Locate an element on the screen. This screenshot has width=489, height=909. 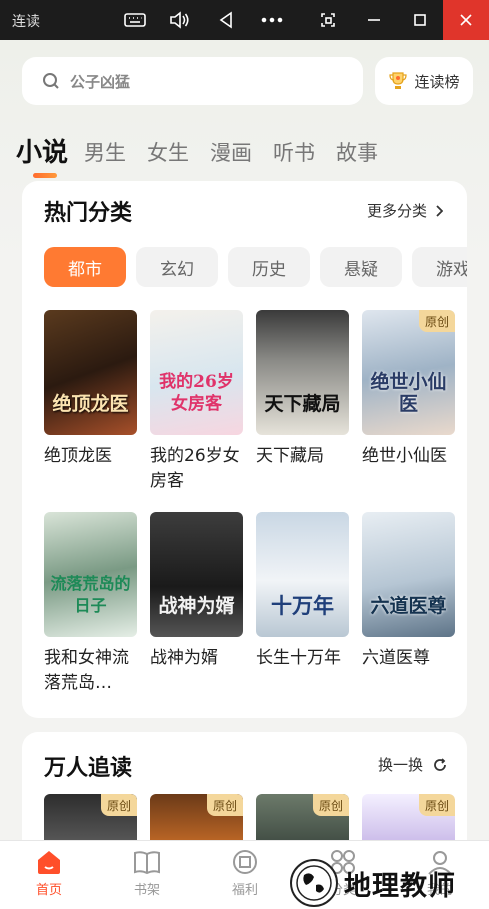
tab-novel: 小说 is located at coordinates (42, 158).